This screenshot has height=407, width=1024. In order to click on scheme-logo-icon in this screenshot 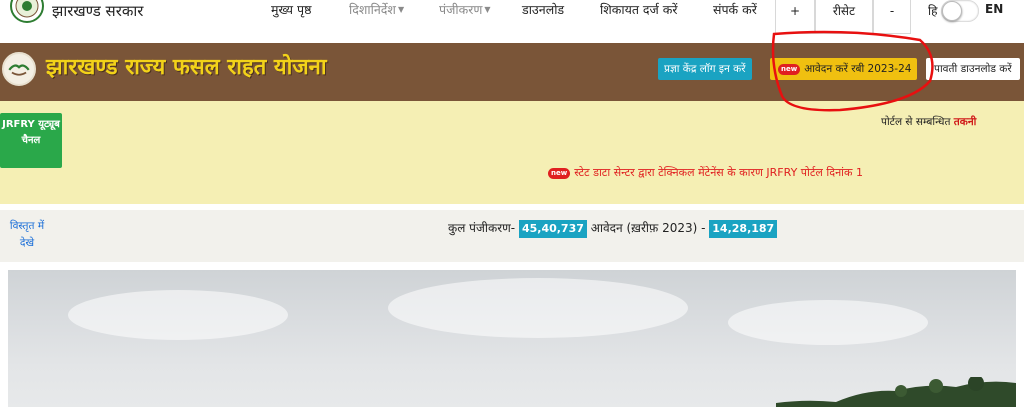, I will do `click(19, 69)`.